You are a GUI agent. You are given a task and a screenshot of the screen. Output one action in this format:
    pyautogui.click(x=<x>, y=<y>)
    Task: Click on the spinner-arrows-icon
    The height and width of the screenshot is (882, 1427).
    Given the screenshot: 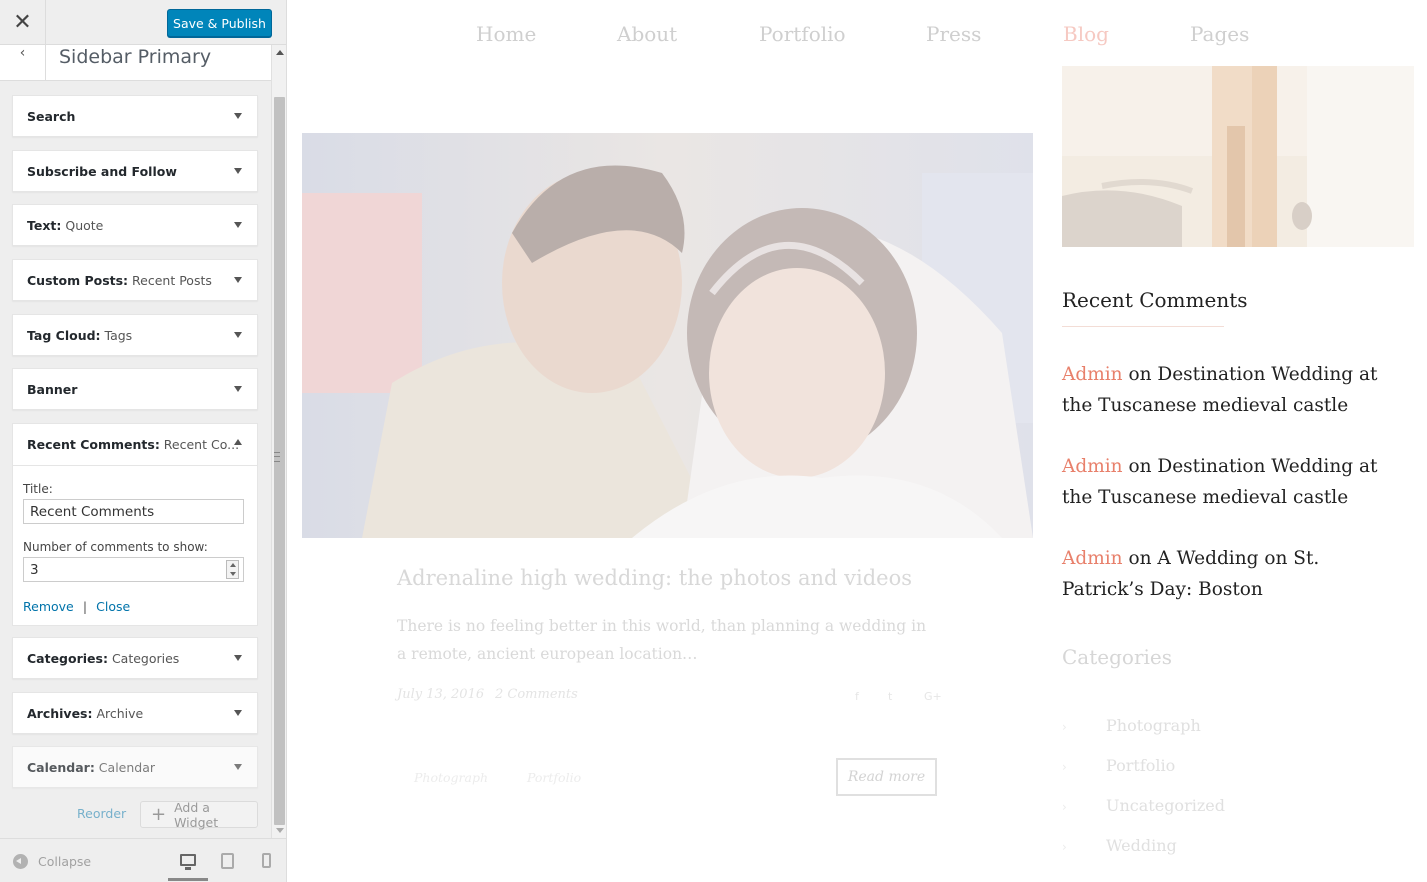 What is the action you would take?
    pyautogui.click(x=232, y=569)
    